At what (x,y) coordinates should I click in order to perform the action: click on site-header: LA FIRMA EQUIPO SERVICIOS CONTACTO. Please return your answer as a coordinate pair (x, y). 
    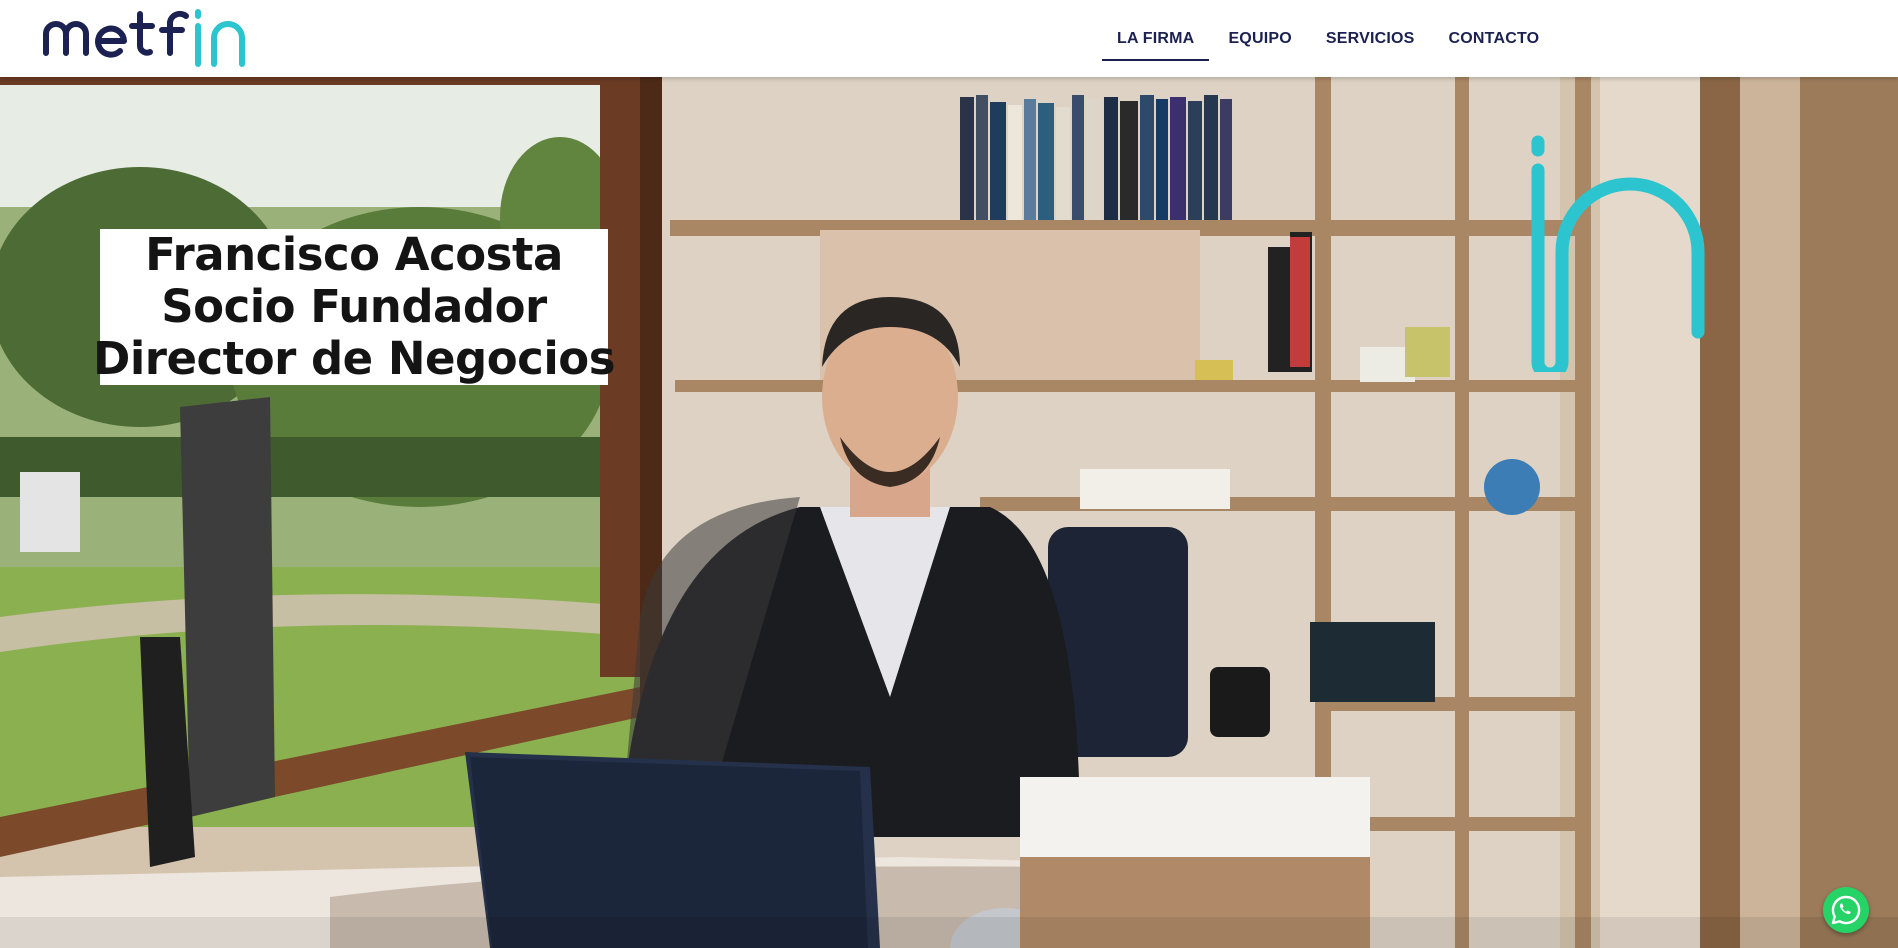
    Looking at the image, I should click on (949, 38).